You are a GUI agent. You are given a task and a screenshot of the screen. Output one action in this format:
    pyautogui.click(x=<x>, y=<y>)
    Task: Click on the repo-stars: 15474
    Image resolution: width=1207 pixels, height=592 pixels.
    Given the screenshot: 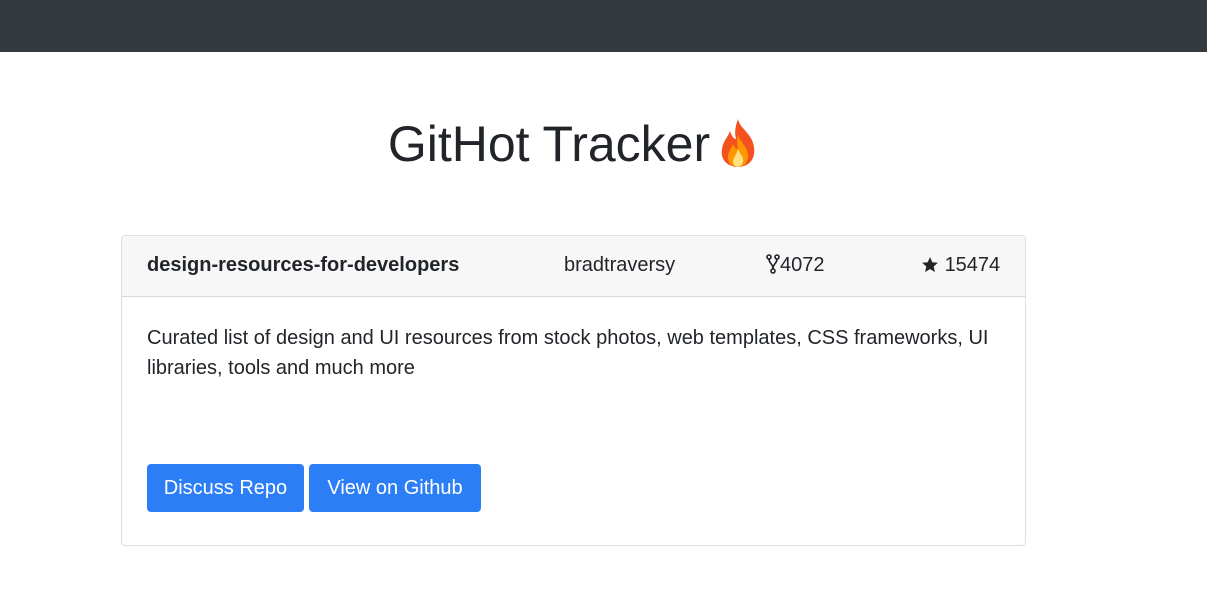 What is the action you would take?
    pyautogui.click(x=960, y=265)
    